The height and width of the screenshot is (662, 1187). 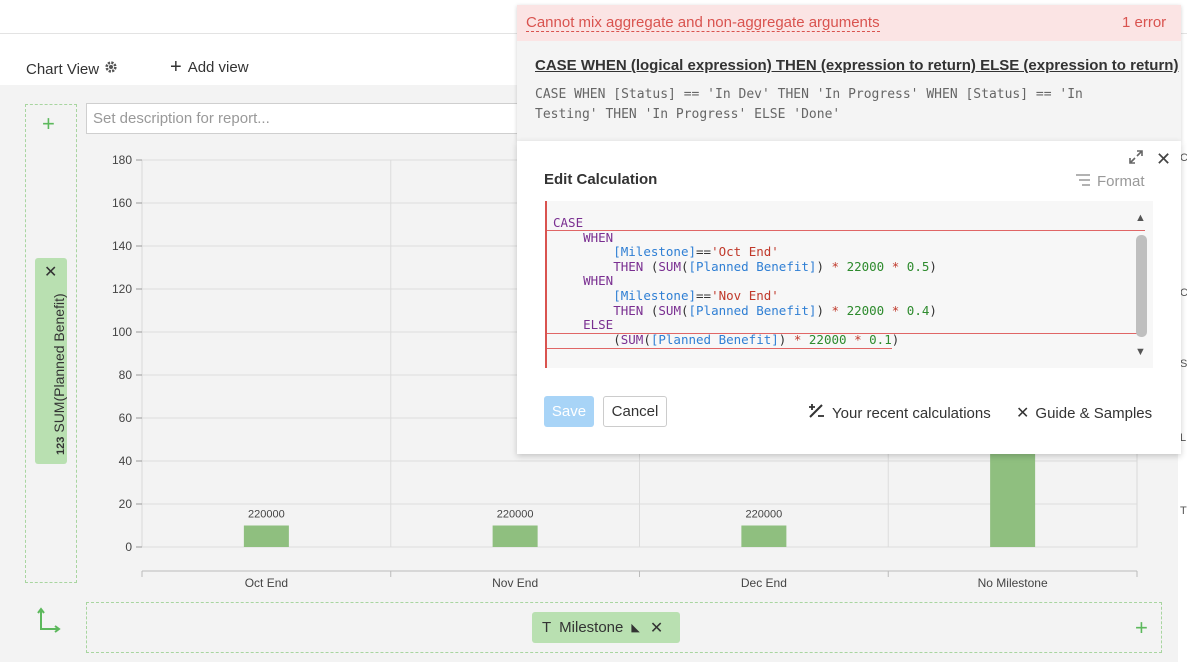 I want to click on format-label: Format, so click(x=1121, y=181).